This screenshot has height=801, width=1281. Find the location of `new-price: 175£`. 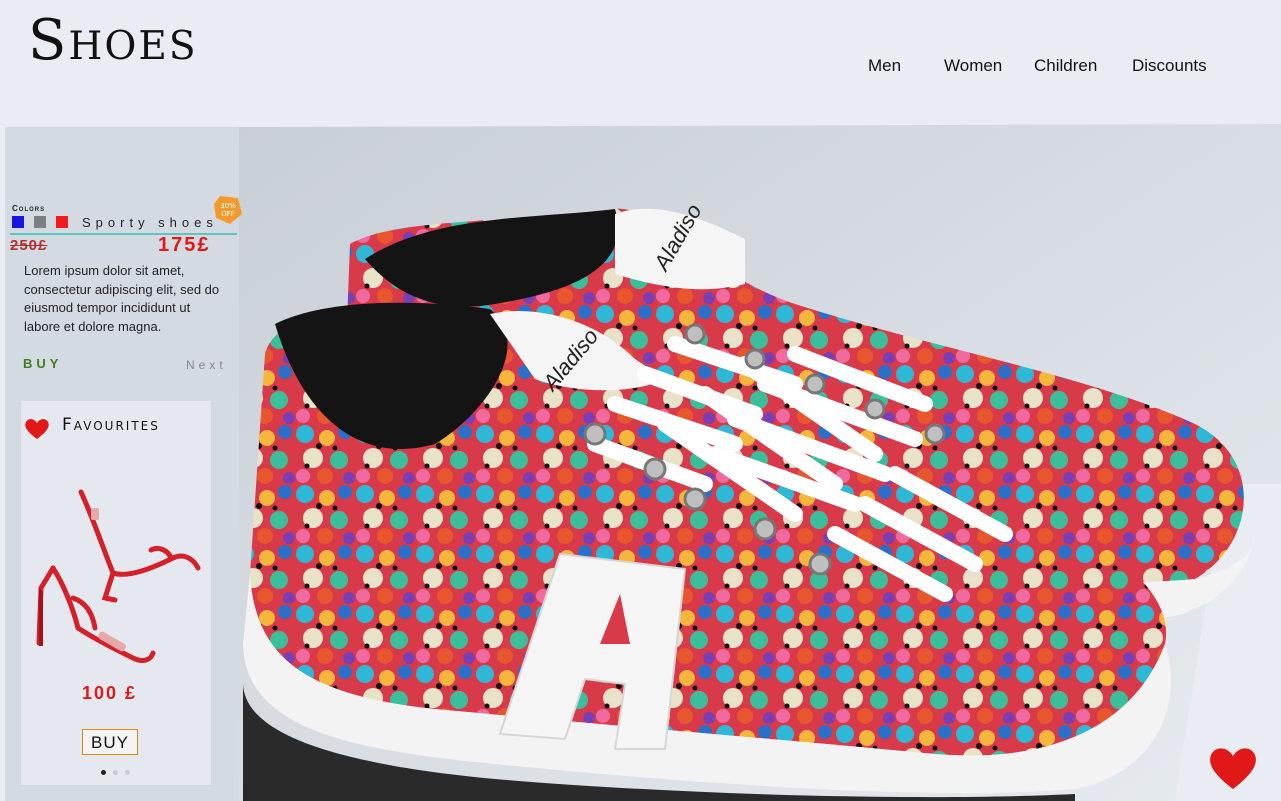

new-price: 175£ is located at coordinates (184, 245).